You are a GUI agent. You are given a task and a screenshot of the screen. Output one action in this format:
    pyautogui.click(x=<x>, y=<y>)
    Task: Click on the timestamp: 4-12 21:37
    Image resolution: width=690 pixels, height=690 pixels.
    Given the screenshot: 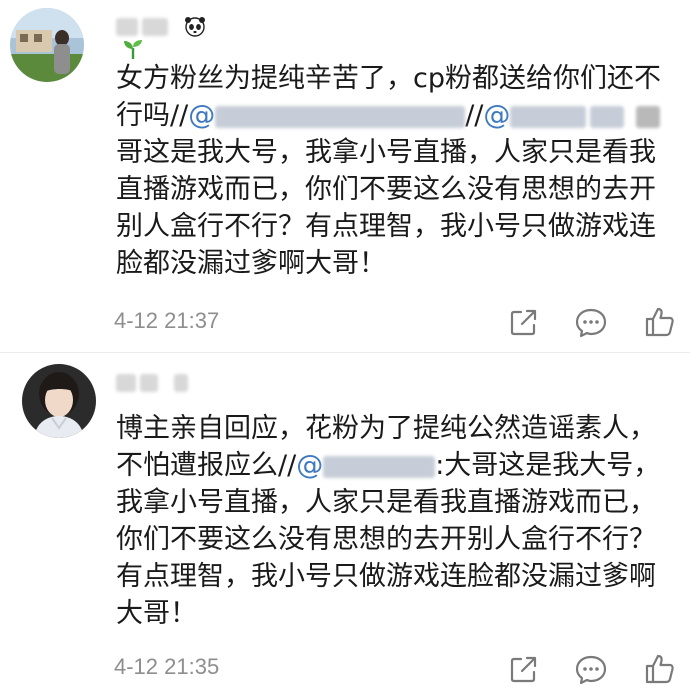 What is the action you would take?
    pyautogui.click(x=167, y=320)
    